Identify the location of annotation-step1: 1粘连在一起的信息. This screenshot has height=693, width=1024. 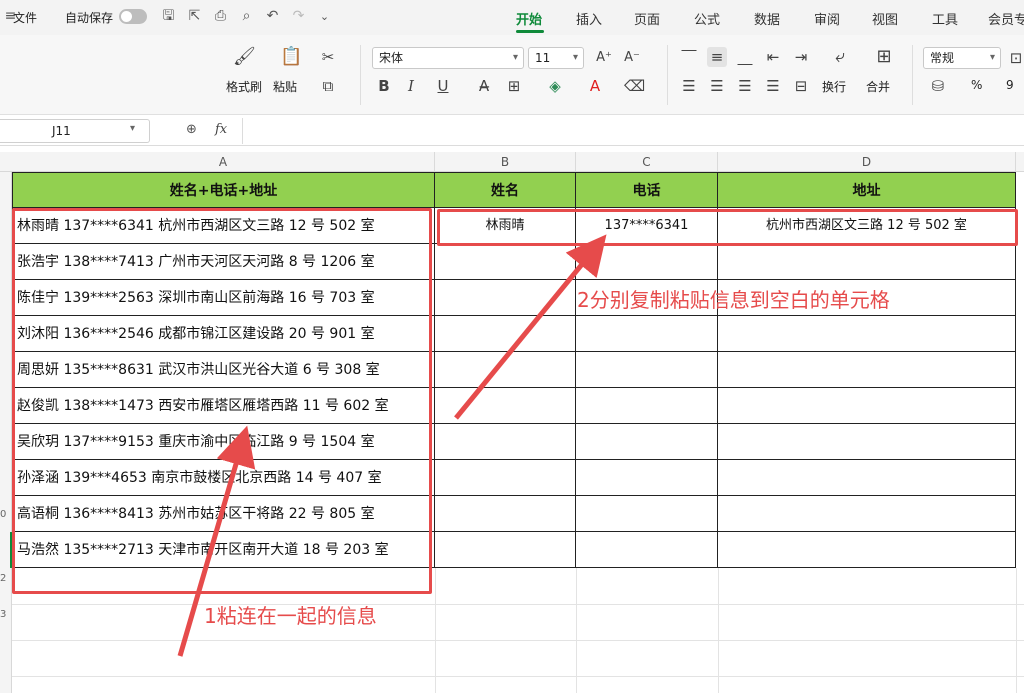
(290, 616).